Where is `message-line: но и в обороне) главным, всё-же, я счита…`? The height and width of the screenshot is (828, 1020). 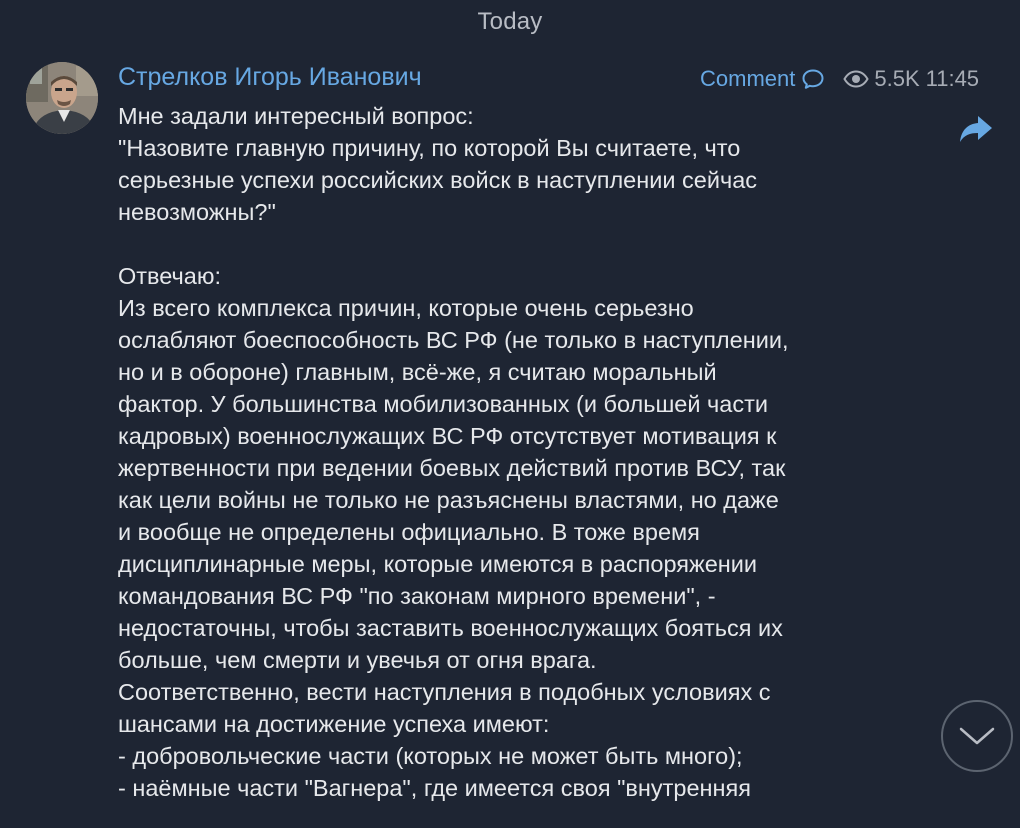
message-line: но и в обороне) главным, всё-же, я счита… is located at coordinates (417, 372).